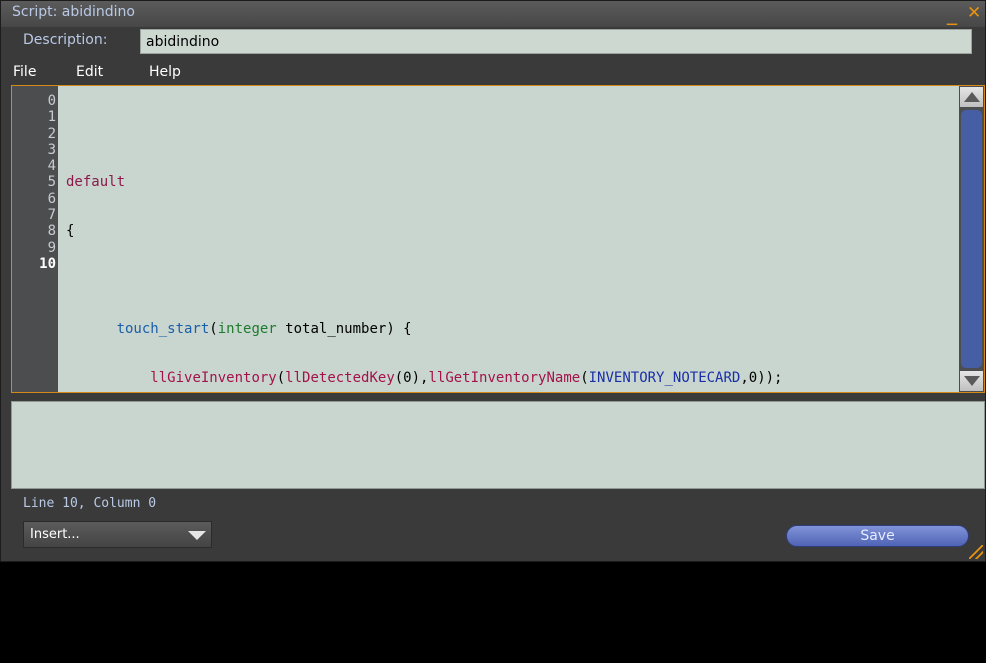 The width and height of the screenshot is (986, 663). What do you see at coordinates (213, 378) in the screenshot?
I see `function-call: llGiveInventory` at bounding box center [213, 378].